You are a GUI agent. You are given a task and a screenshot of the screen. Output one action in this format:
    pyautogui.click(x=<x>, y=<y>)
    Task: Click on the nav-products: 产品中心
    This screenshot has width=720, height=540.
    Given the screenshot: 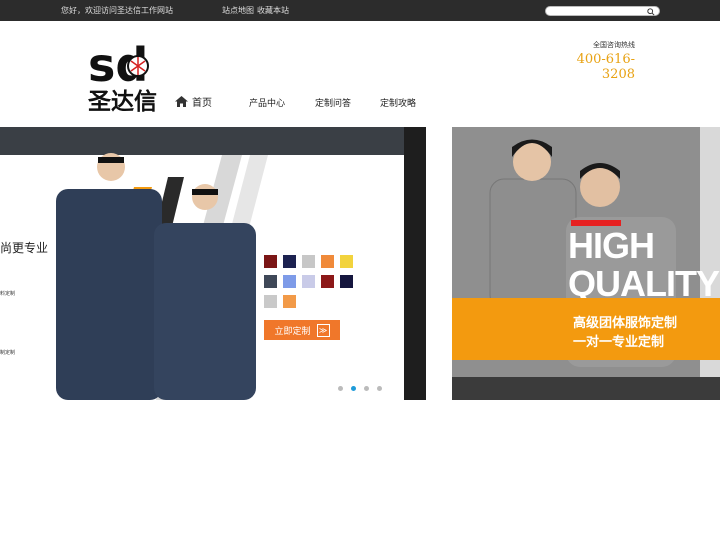 What is the action you would take?
    pyautogui.click(x=267, y=102)
    